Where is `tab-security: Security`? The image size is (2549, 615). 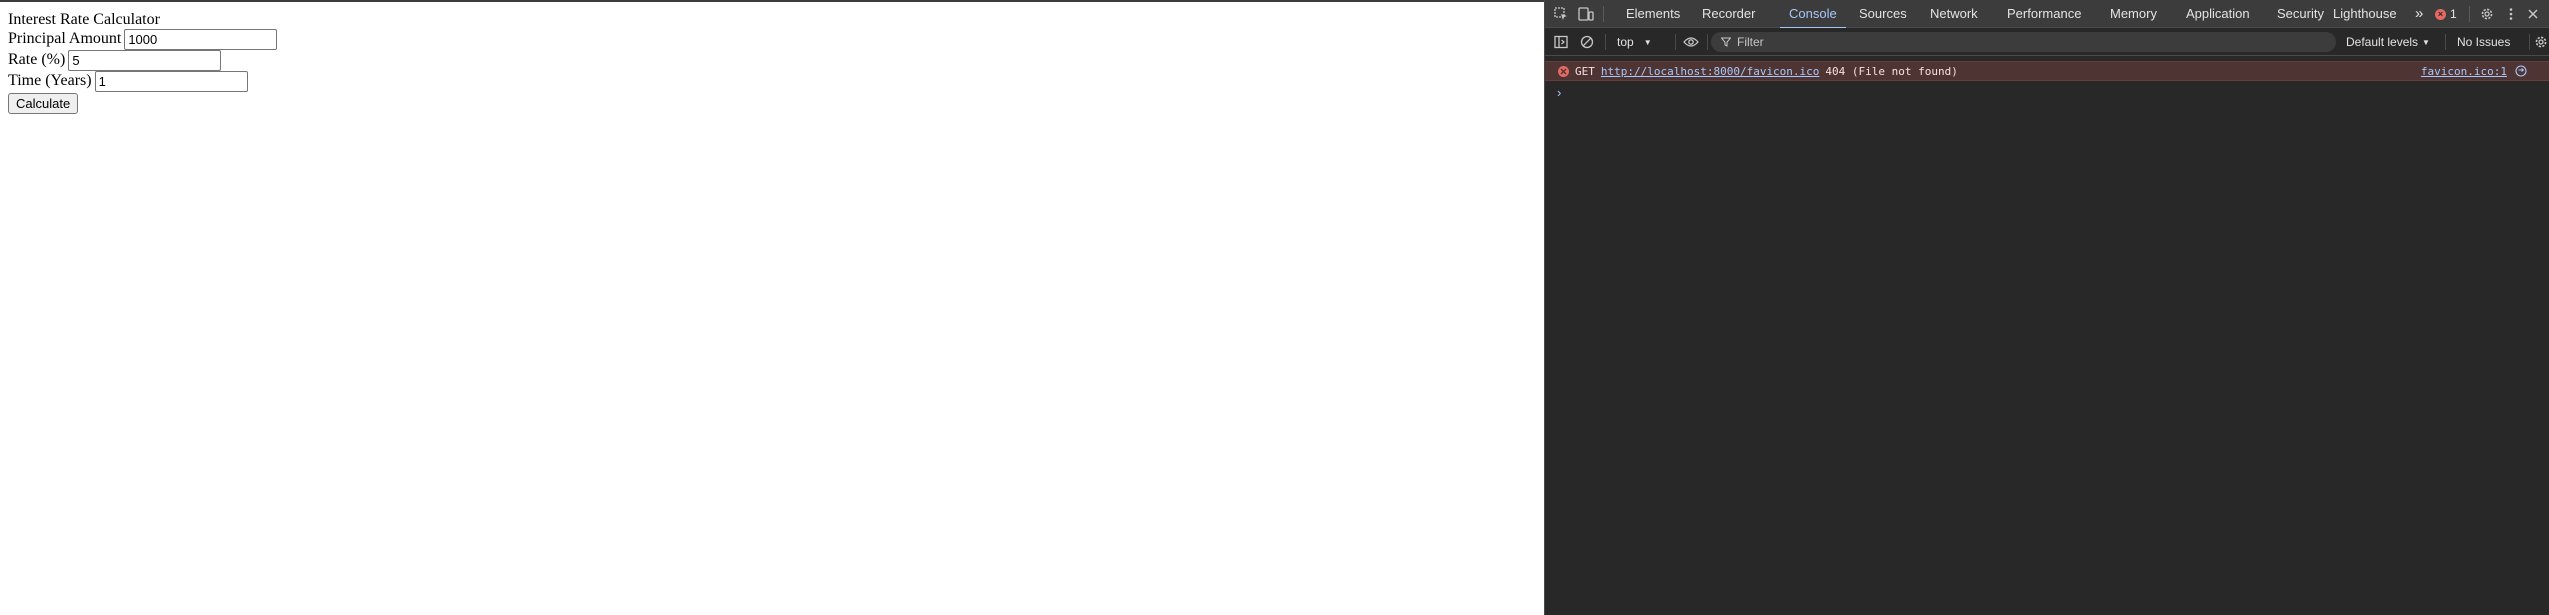 tab-security: Security is located at coordinates (2300, 14).